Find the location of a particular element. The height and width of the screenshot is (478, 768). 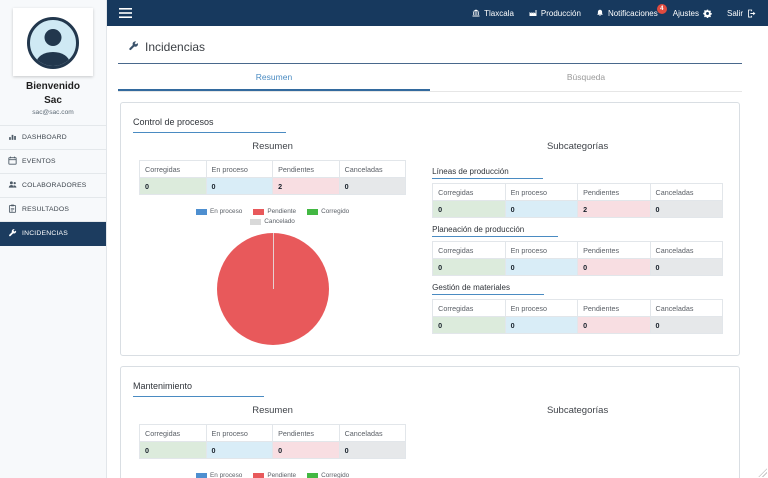

avatar-torso is located at coordinates (53, 59).